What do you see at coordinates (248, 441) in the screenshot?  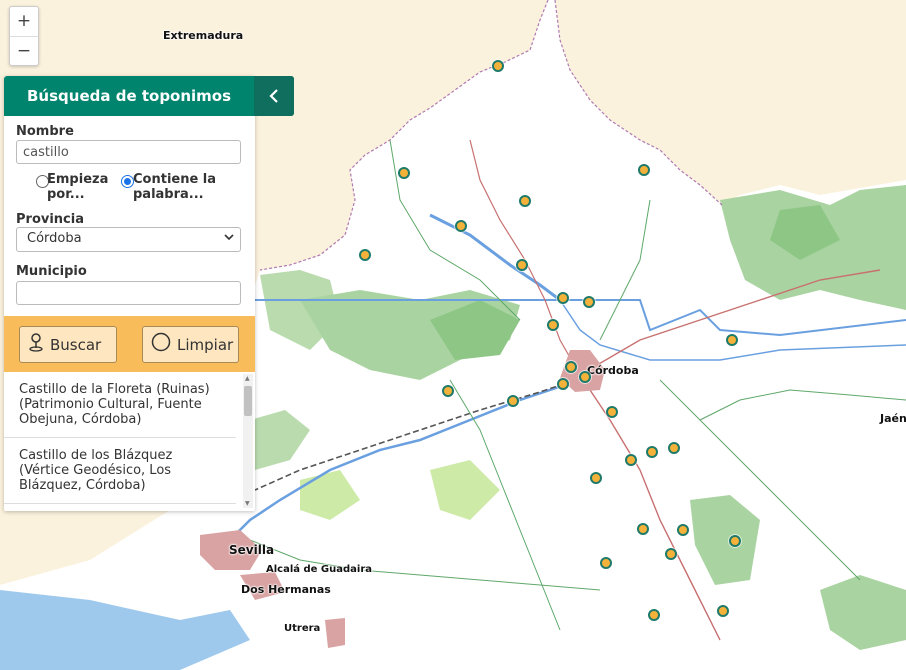 I see `results-scrollbar: ▲ ▼` at bounding box center [248, 441].